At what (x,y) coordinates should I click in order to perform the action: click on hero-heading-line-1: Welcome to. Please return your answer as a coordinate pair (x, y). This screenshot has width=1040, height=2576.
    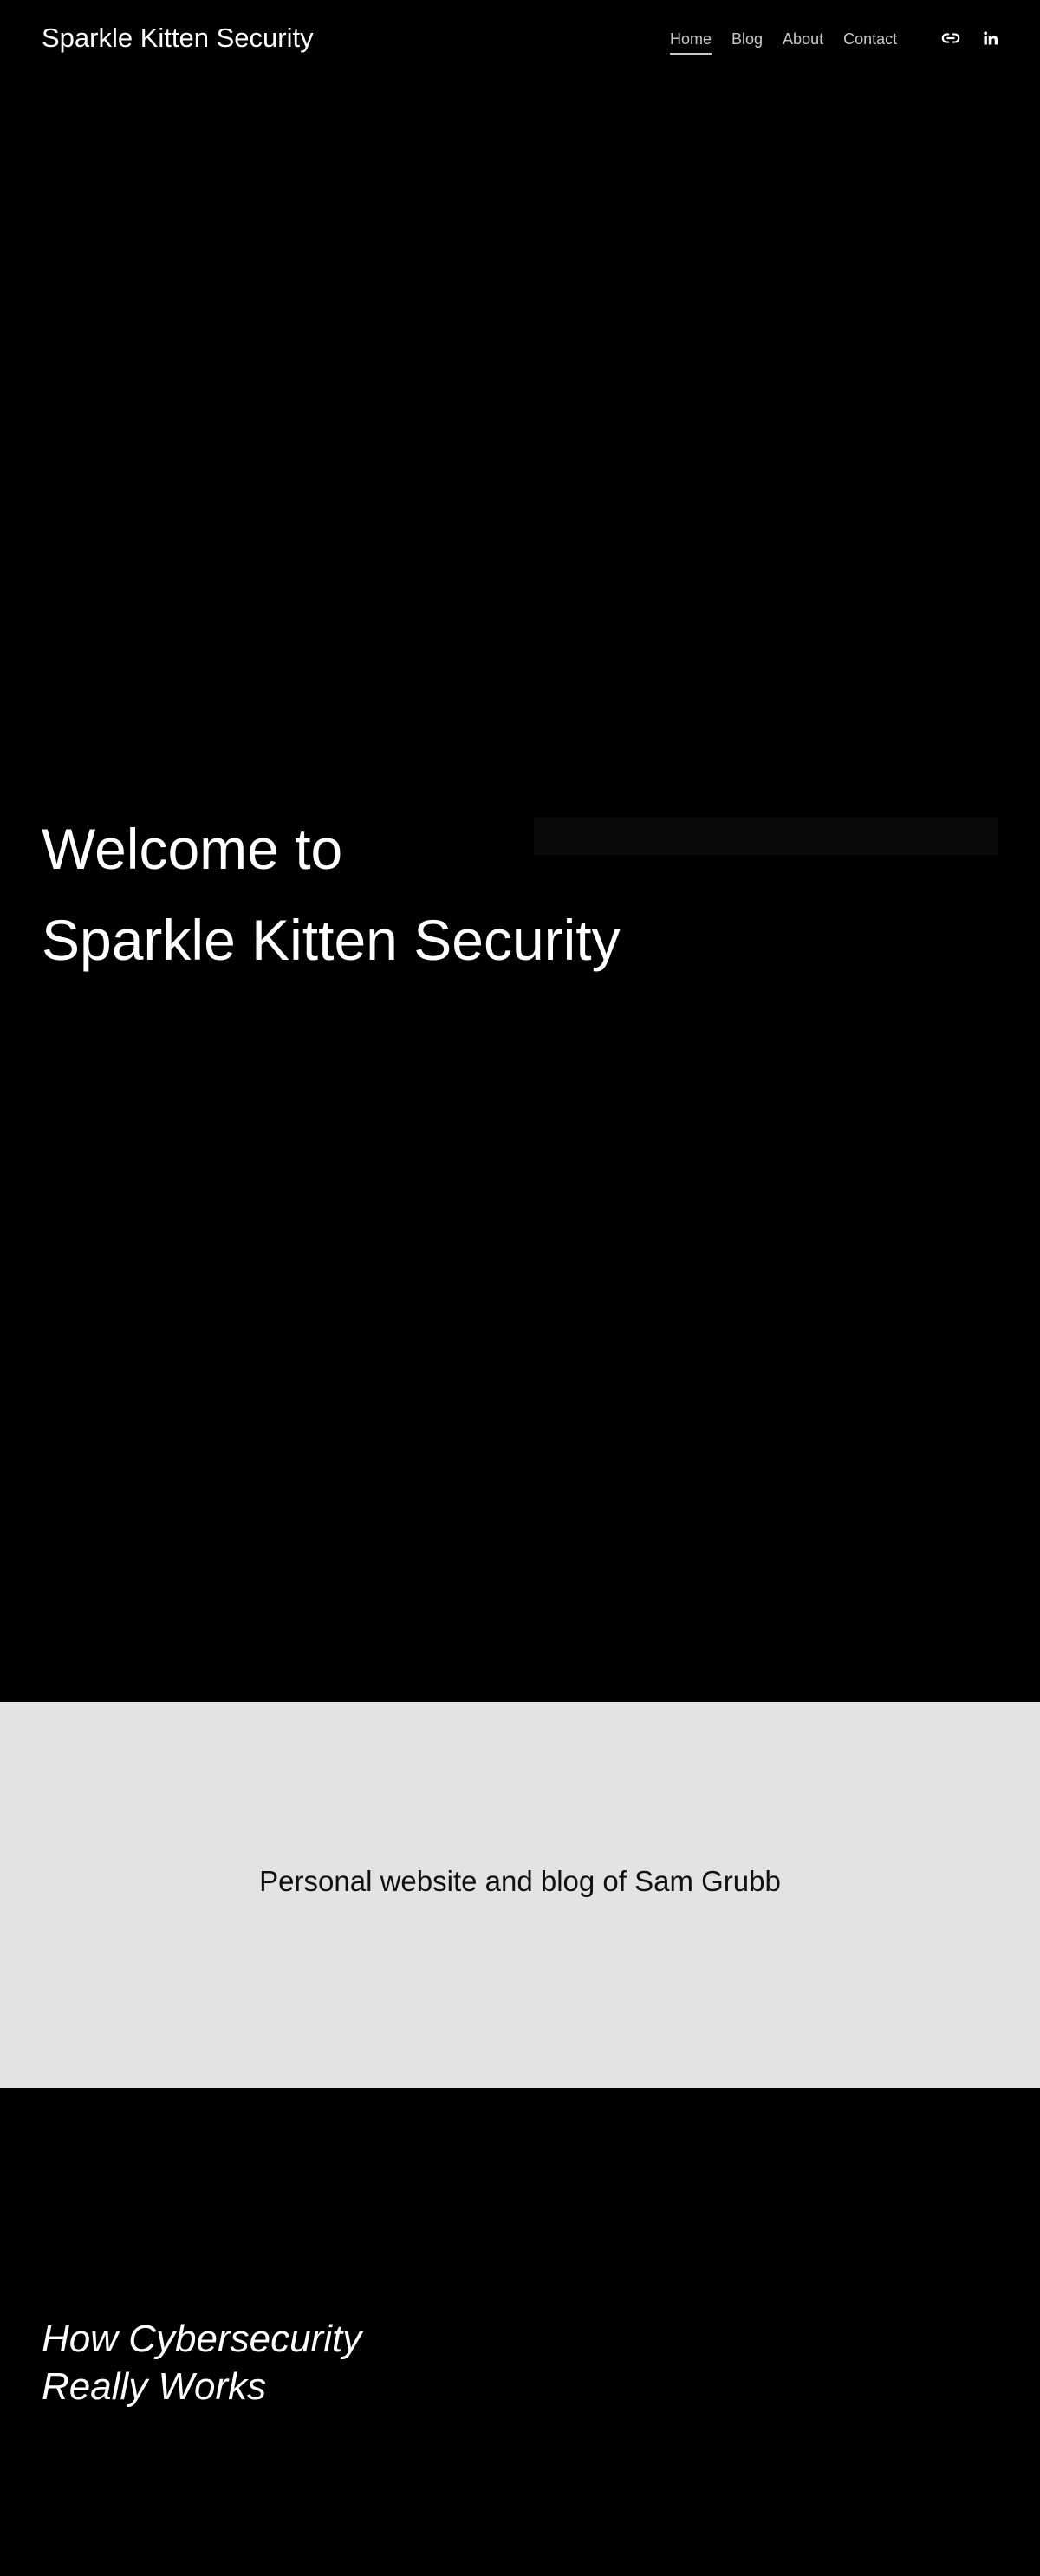
    Looking at the image, I should click on (192, 849).